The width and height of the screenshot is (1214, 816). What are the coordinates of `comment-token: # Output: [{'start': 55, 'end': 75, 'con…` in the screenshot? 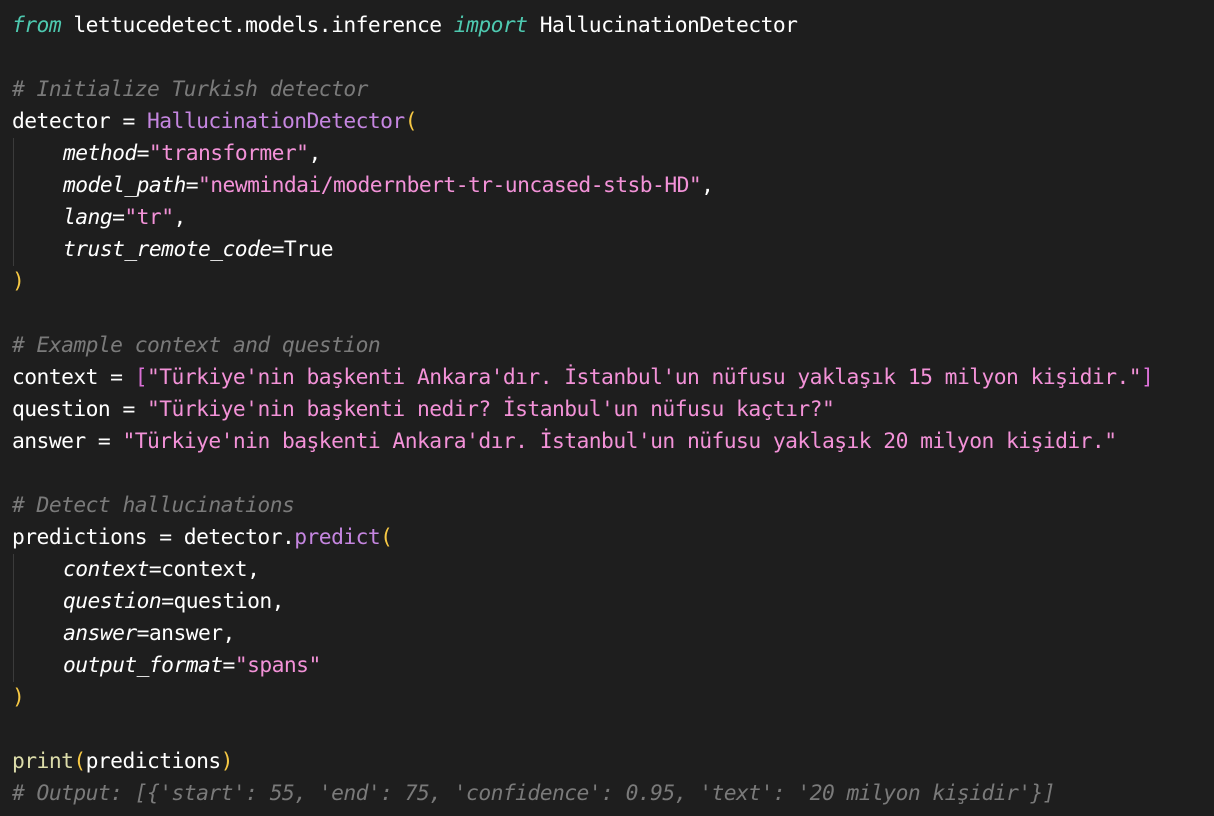 It's located at (534, 793).